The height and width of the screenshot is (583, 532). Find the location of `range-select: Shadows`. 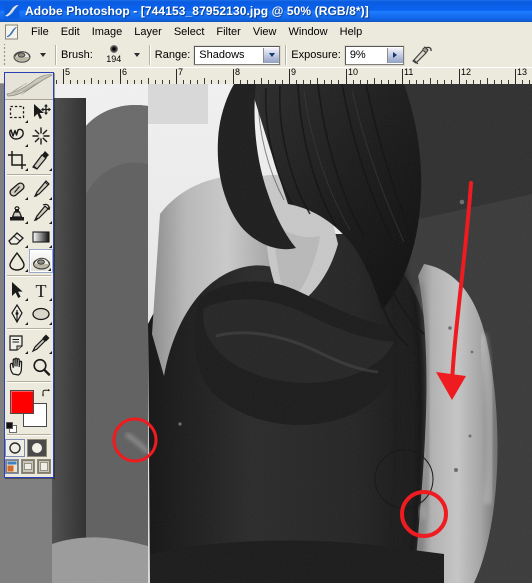

range-select: Shadows is located at coordinates (237, 55).